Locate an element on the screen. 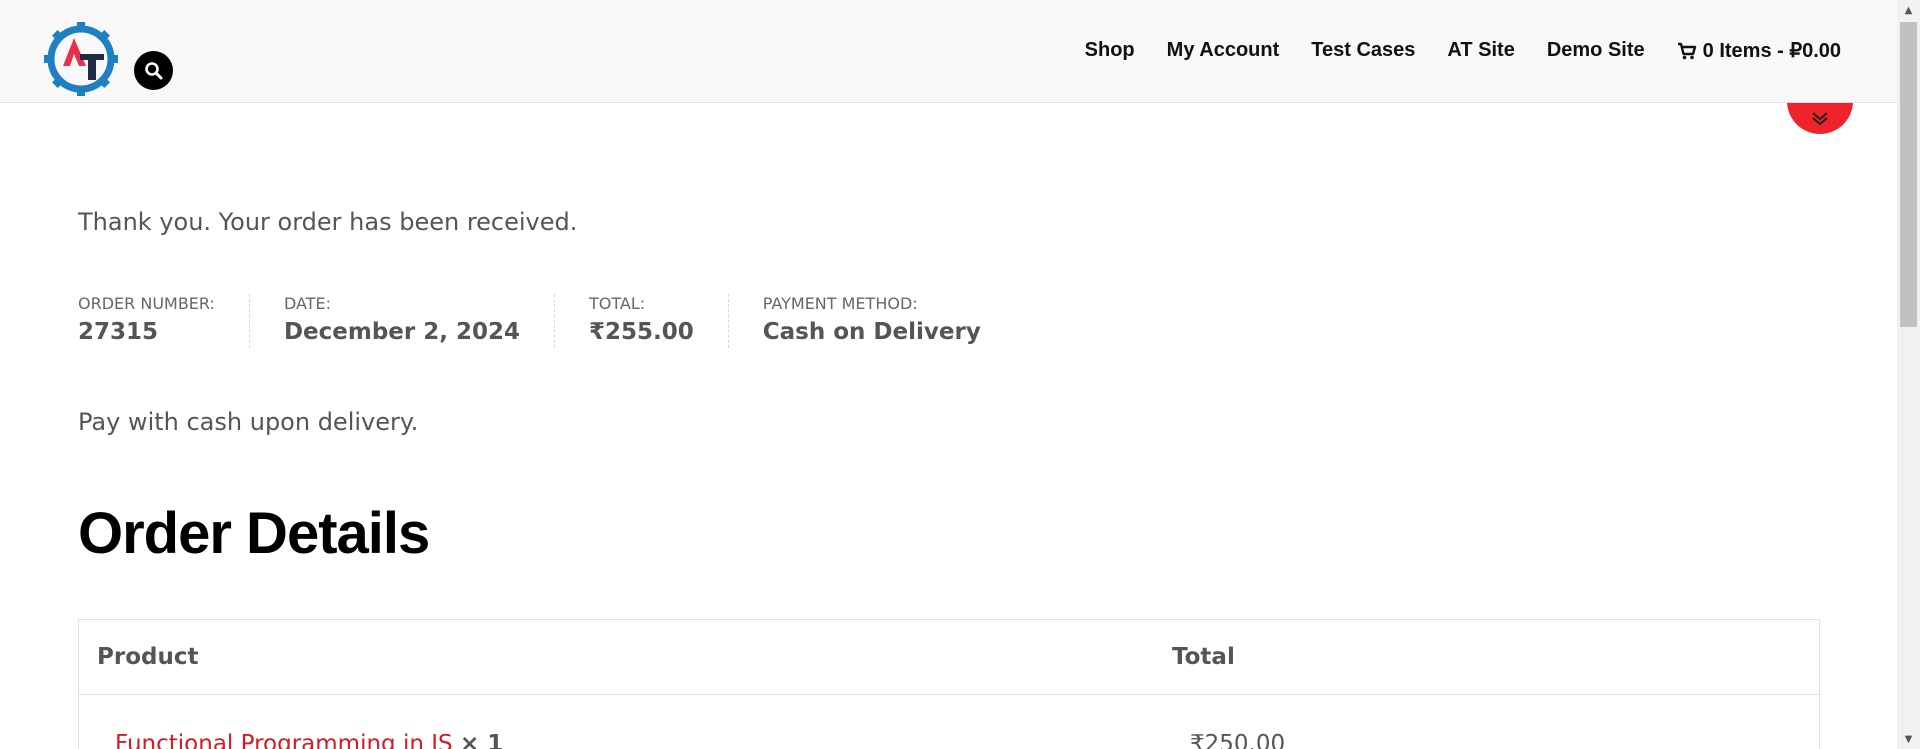 This screenshot has height=749, width=1920. order-number-value: 27315 is located at coordinates (118, 332).